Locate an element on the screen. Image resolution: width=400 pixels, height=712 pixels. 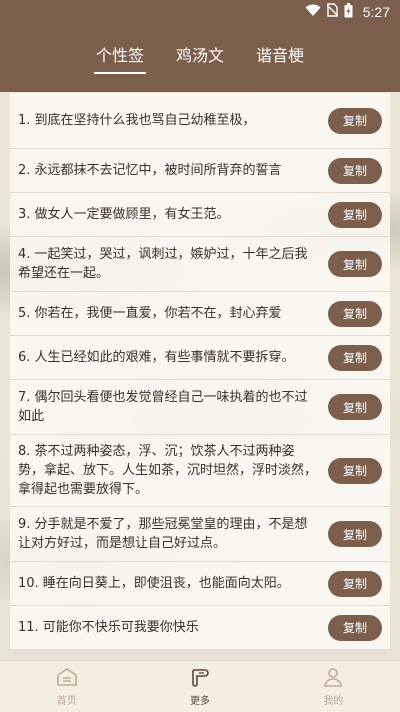
item-text: 1. 到底在坚持什么我也骂自己幼稚至极， is located at coordinates (137, 120).